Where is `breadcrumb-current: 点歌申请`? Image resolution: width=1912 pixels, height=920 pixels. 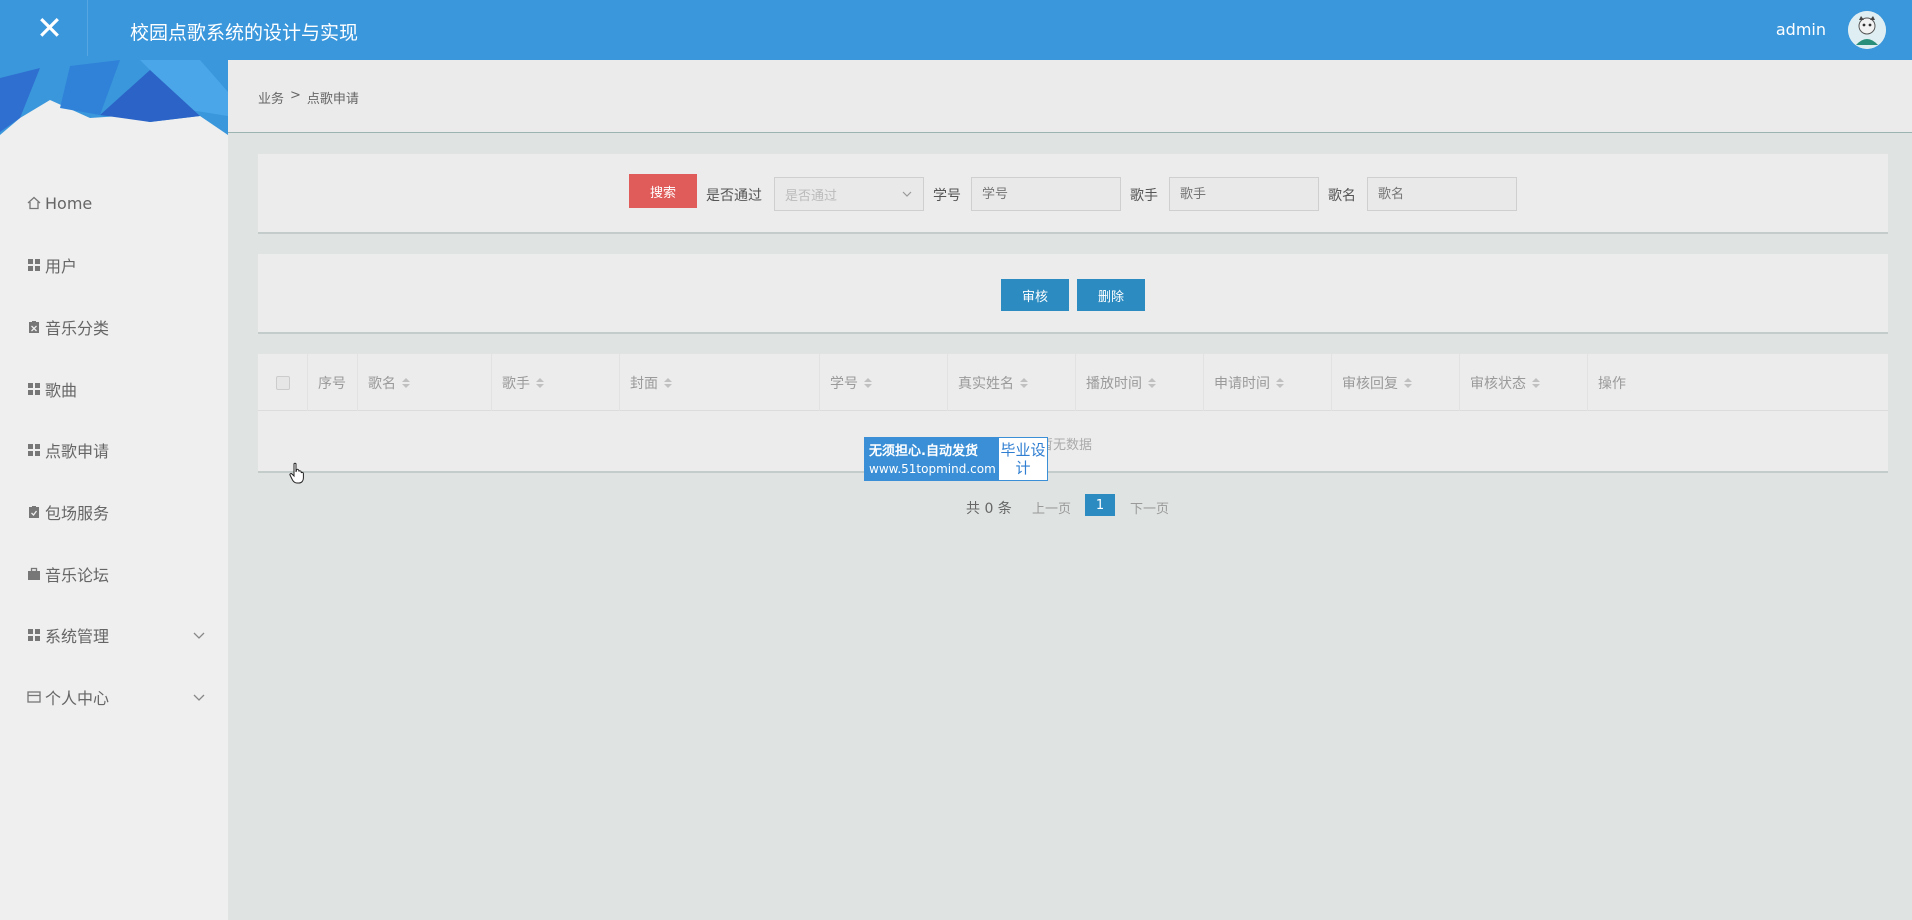 breadcrumb-current: 点歌申请 is located at coordinates (332, 99).